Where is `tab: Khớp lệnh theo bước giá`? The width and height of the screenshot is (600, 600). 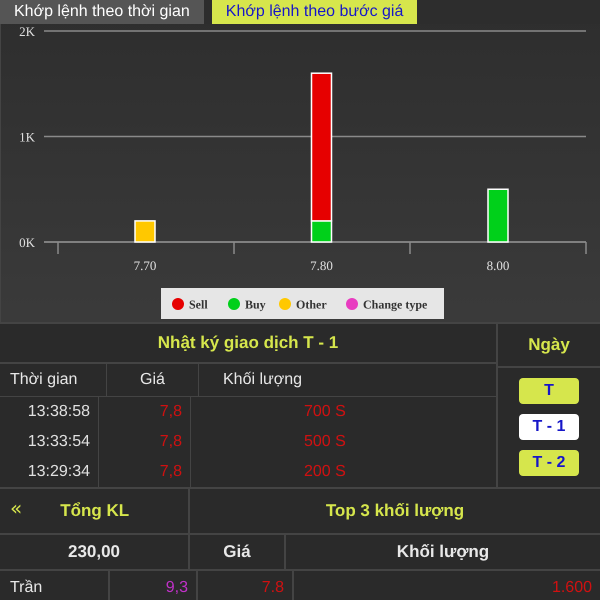
tab: Khớp lệnh theo bước giá is located at coordinates (315, 12).